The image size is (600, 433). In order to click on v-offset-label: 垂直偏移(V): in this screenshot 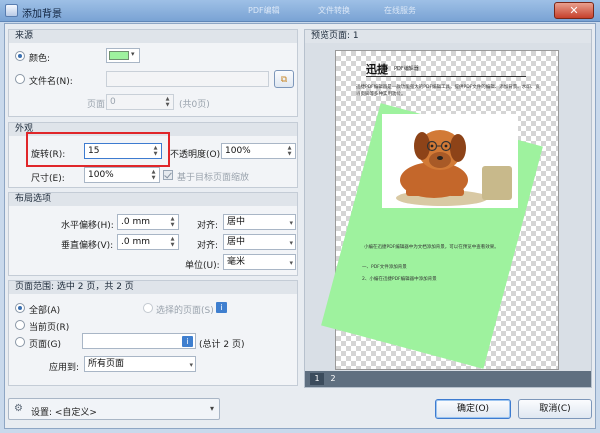, I will do `click(87, 246)`.